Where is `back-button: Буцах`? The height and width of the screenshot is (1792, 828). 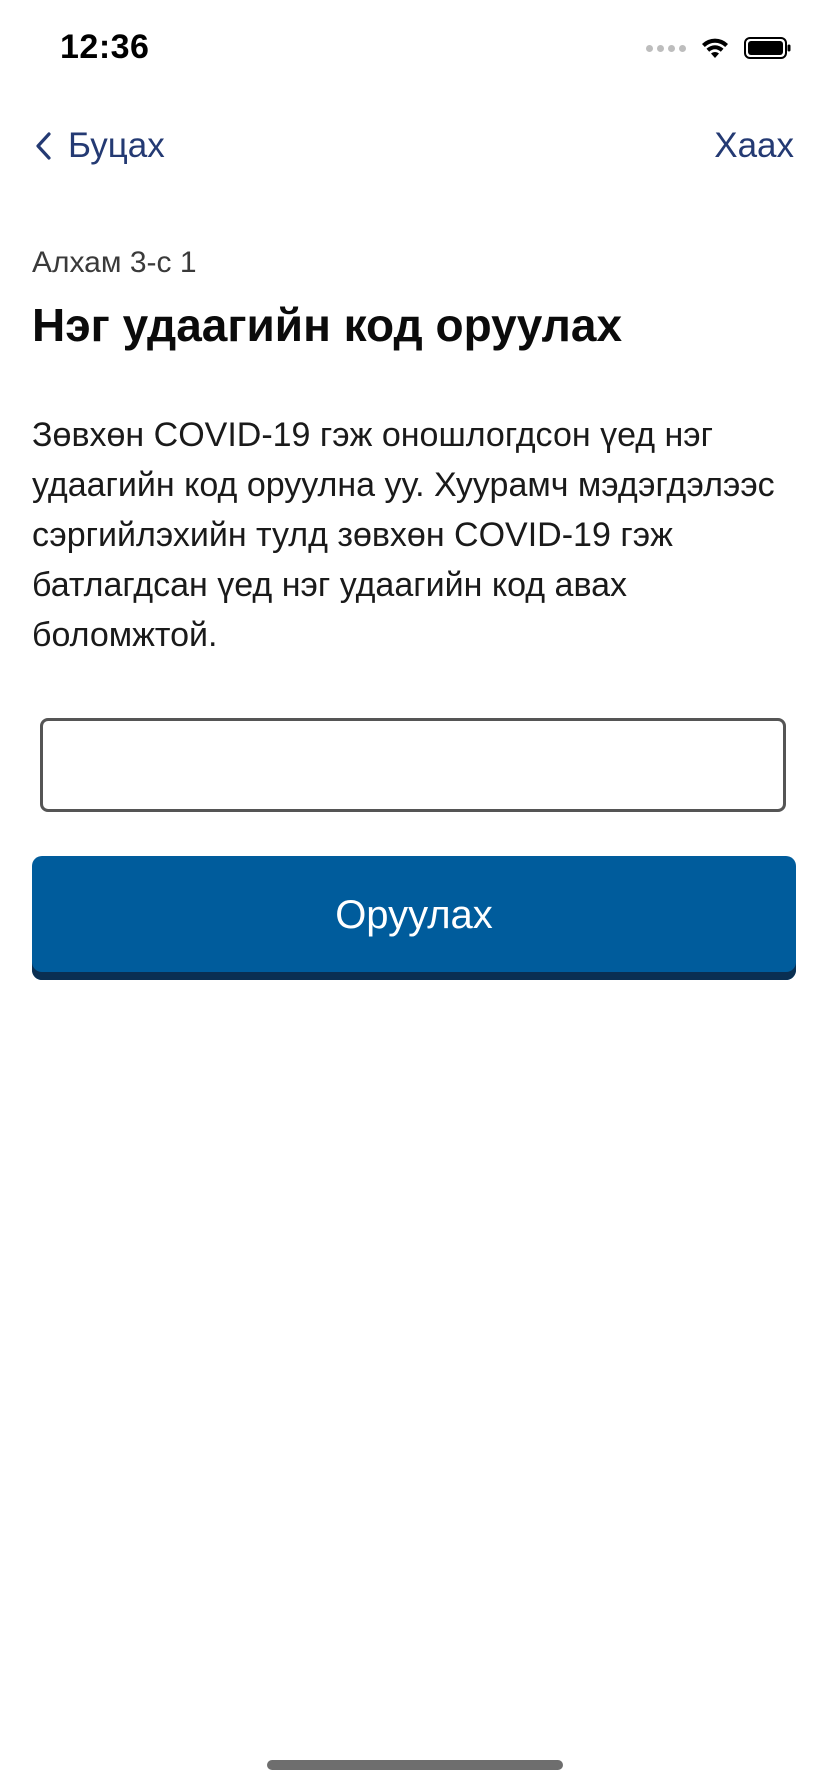 back-button: Буцах is located at coordinates (99, 146).